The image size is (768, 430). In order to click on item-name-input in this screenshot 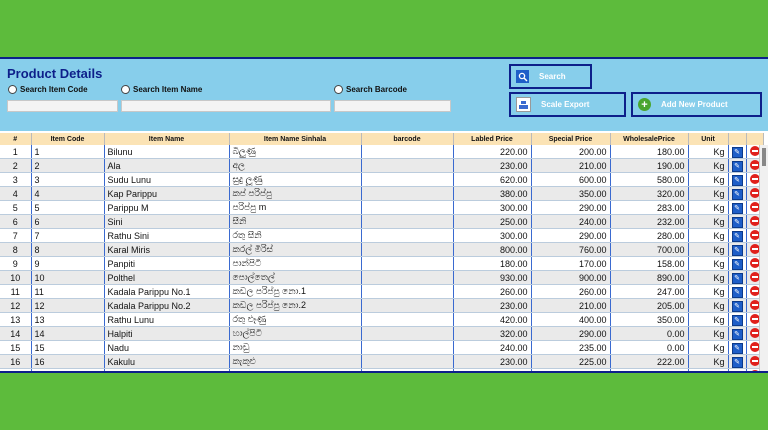, I will do `click(226, 106)`.